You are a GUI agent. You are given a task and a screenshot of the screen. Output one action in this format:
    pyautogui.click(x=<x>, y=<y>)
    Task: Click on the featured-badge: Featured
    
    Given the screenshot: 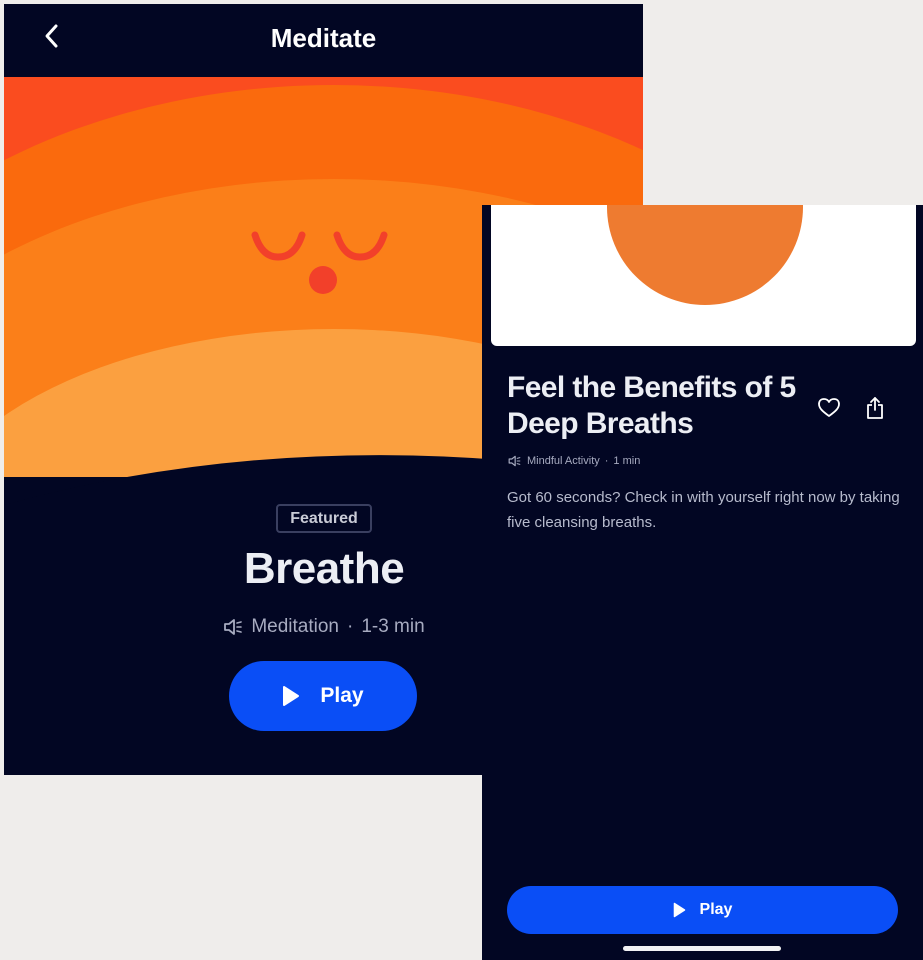 What is the action you would take?
    pyautogui.click(x=324, y=518)
    